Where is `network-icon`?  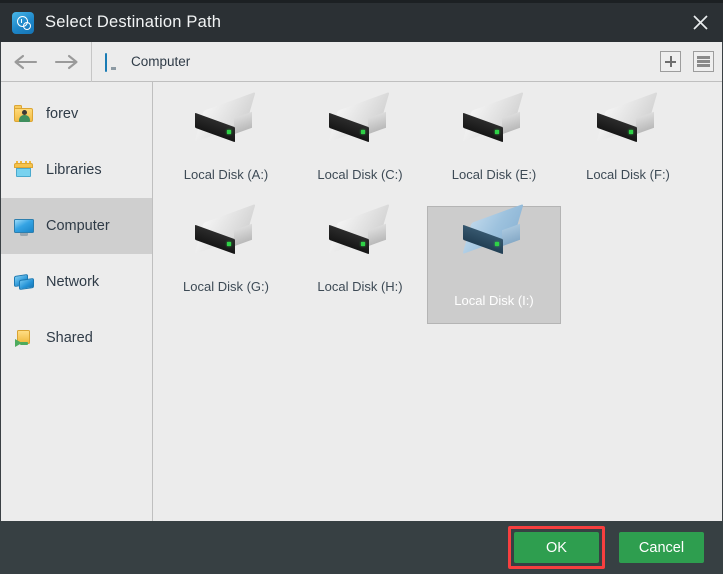 network-icon is located at coordinates (24, 282).